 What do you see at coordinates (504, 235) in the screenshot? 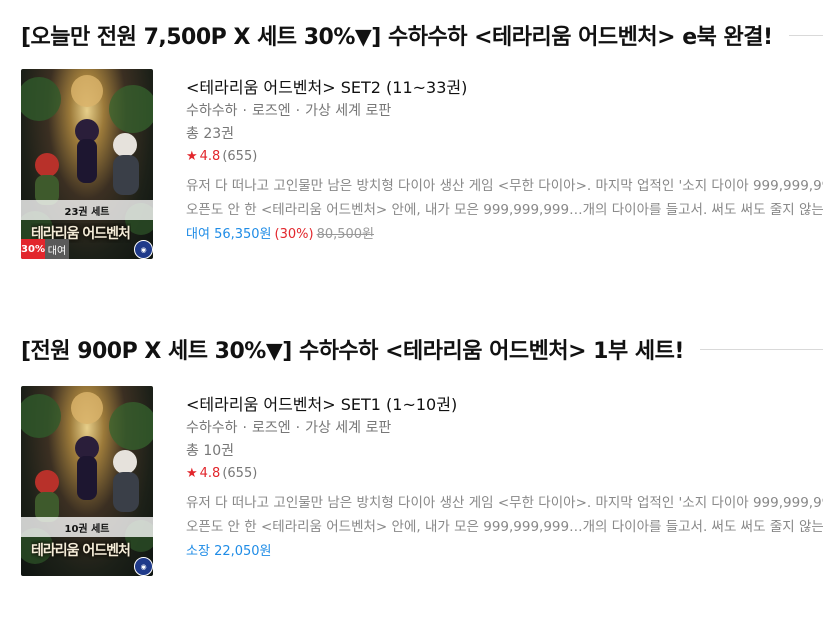
I see `book-price: 대여 56,350원 (30%) 80,500원` at bounding box center [504, 235].